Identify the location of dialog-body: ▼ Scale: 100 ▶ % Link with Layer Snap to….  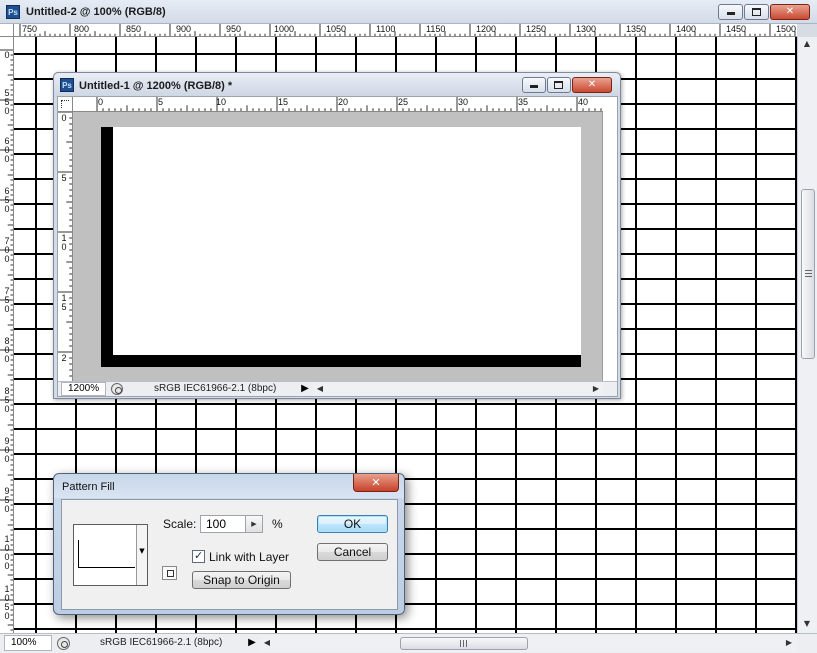
(229, 554).